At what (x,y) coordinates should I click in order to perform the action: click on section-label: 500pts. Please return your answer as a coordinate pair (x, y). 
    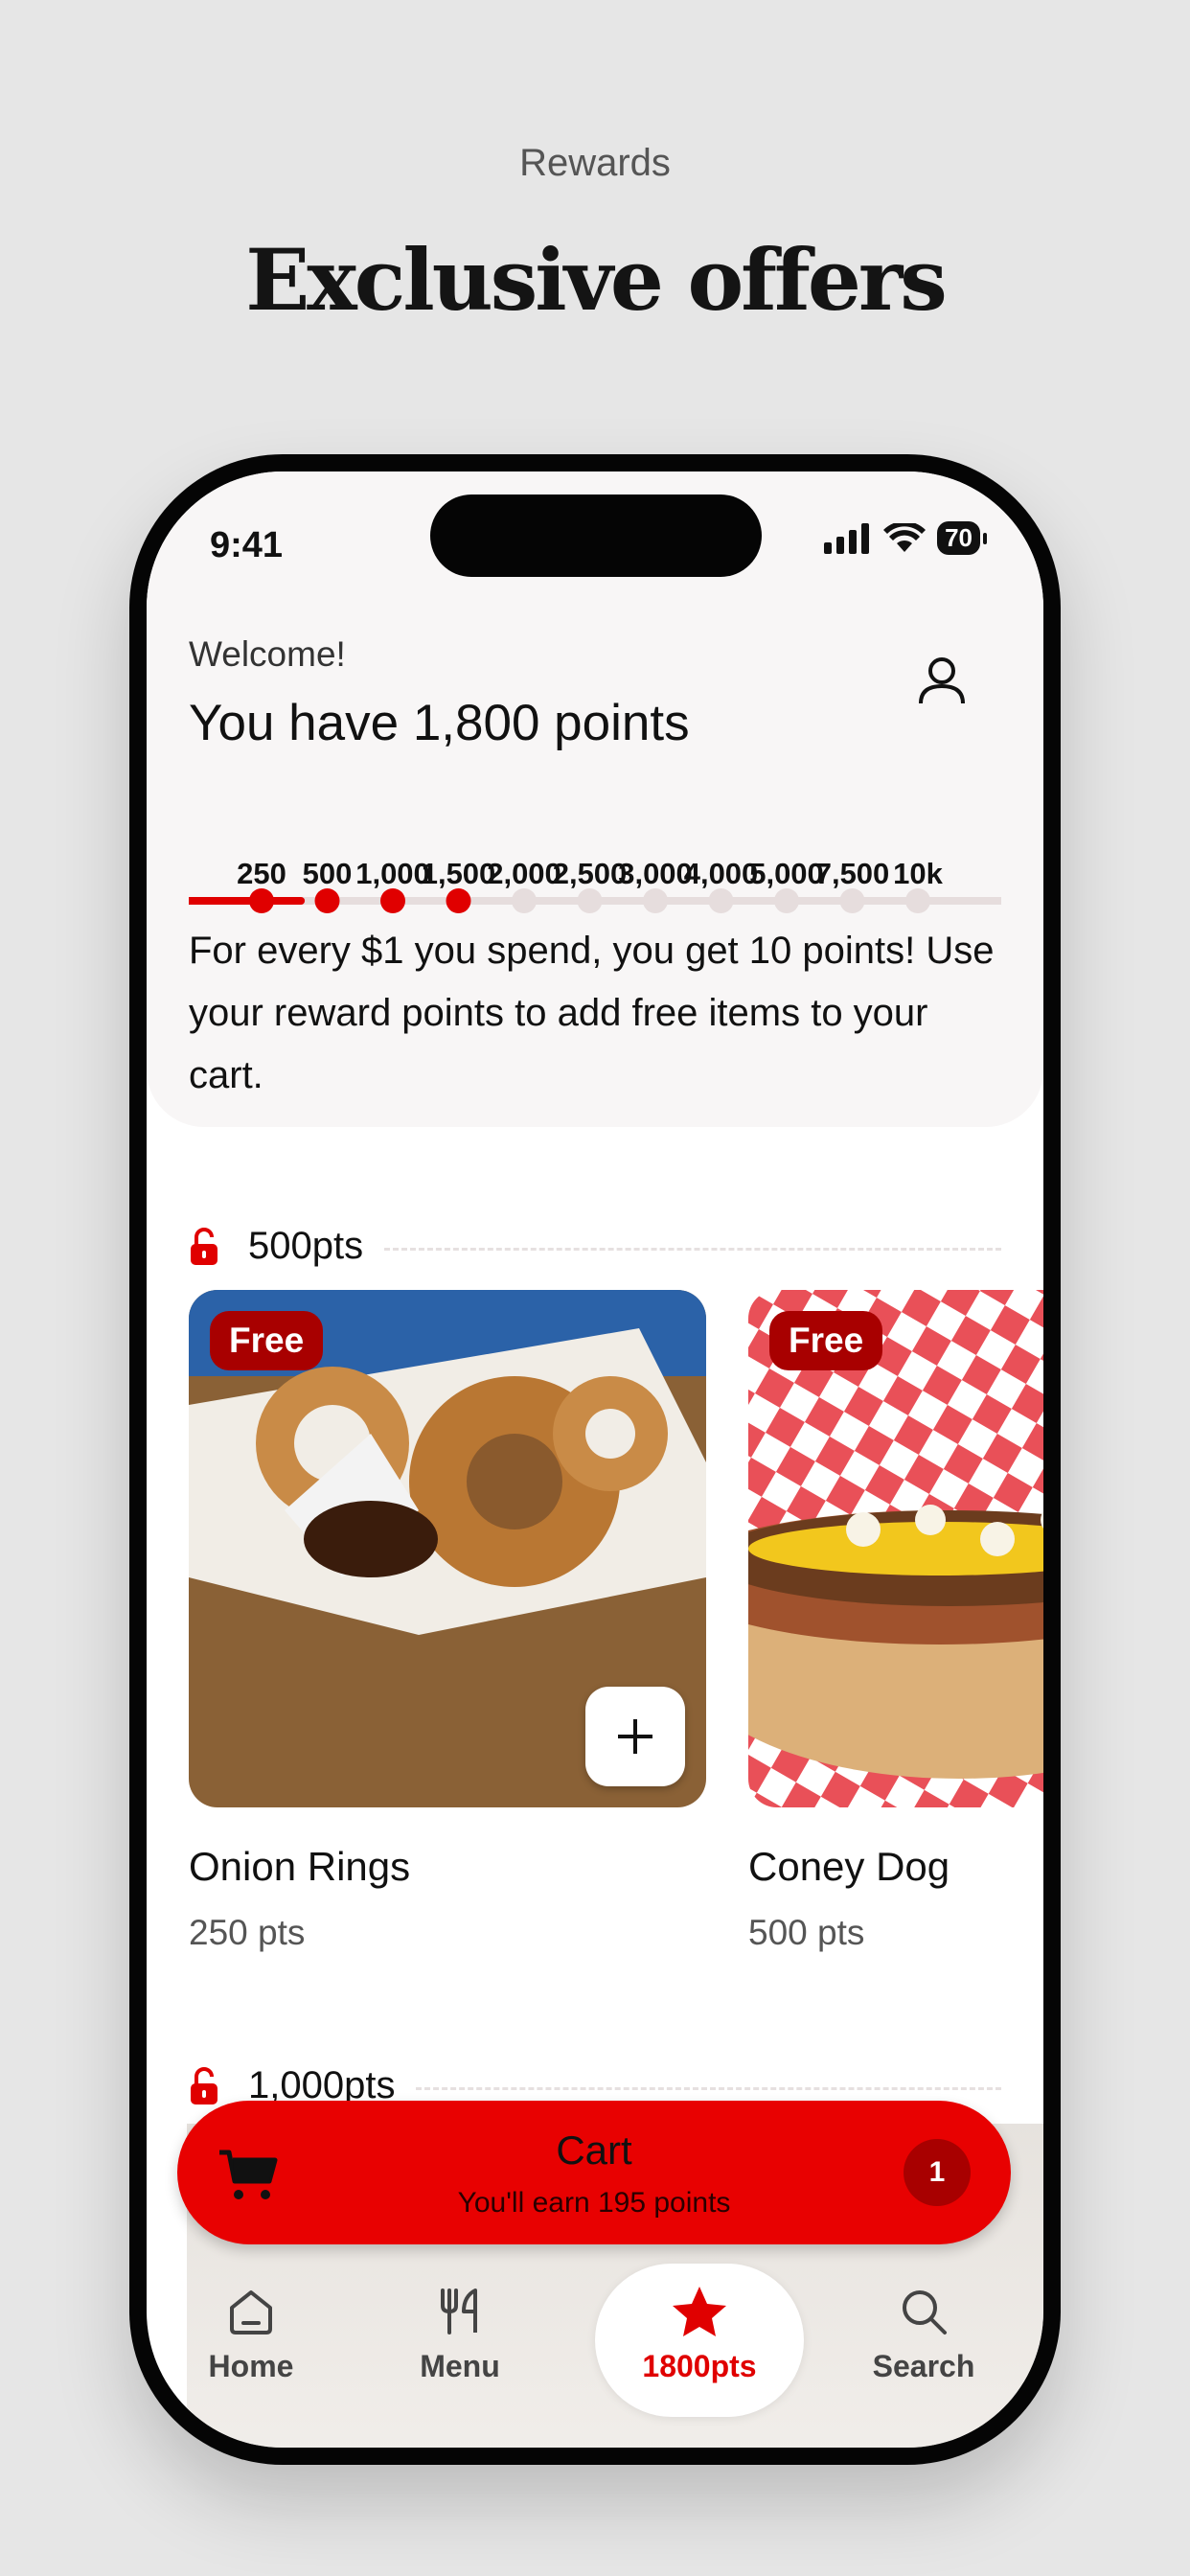
    Looking at the image, I should click on (306, 1246).